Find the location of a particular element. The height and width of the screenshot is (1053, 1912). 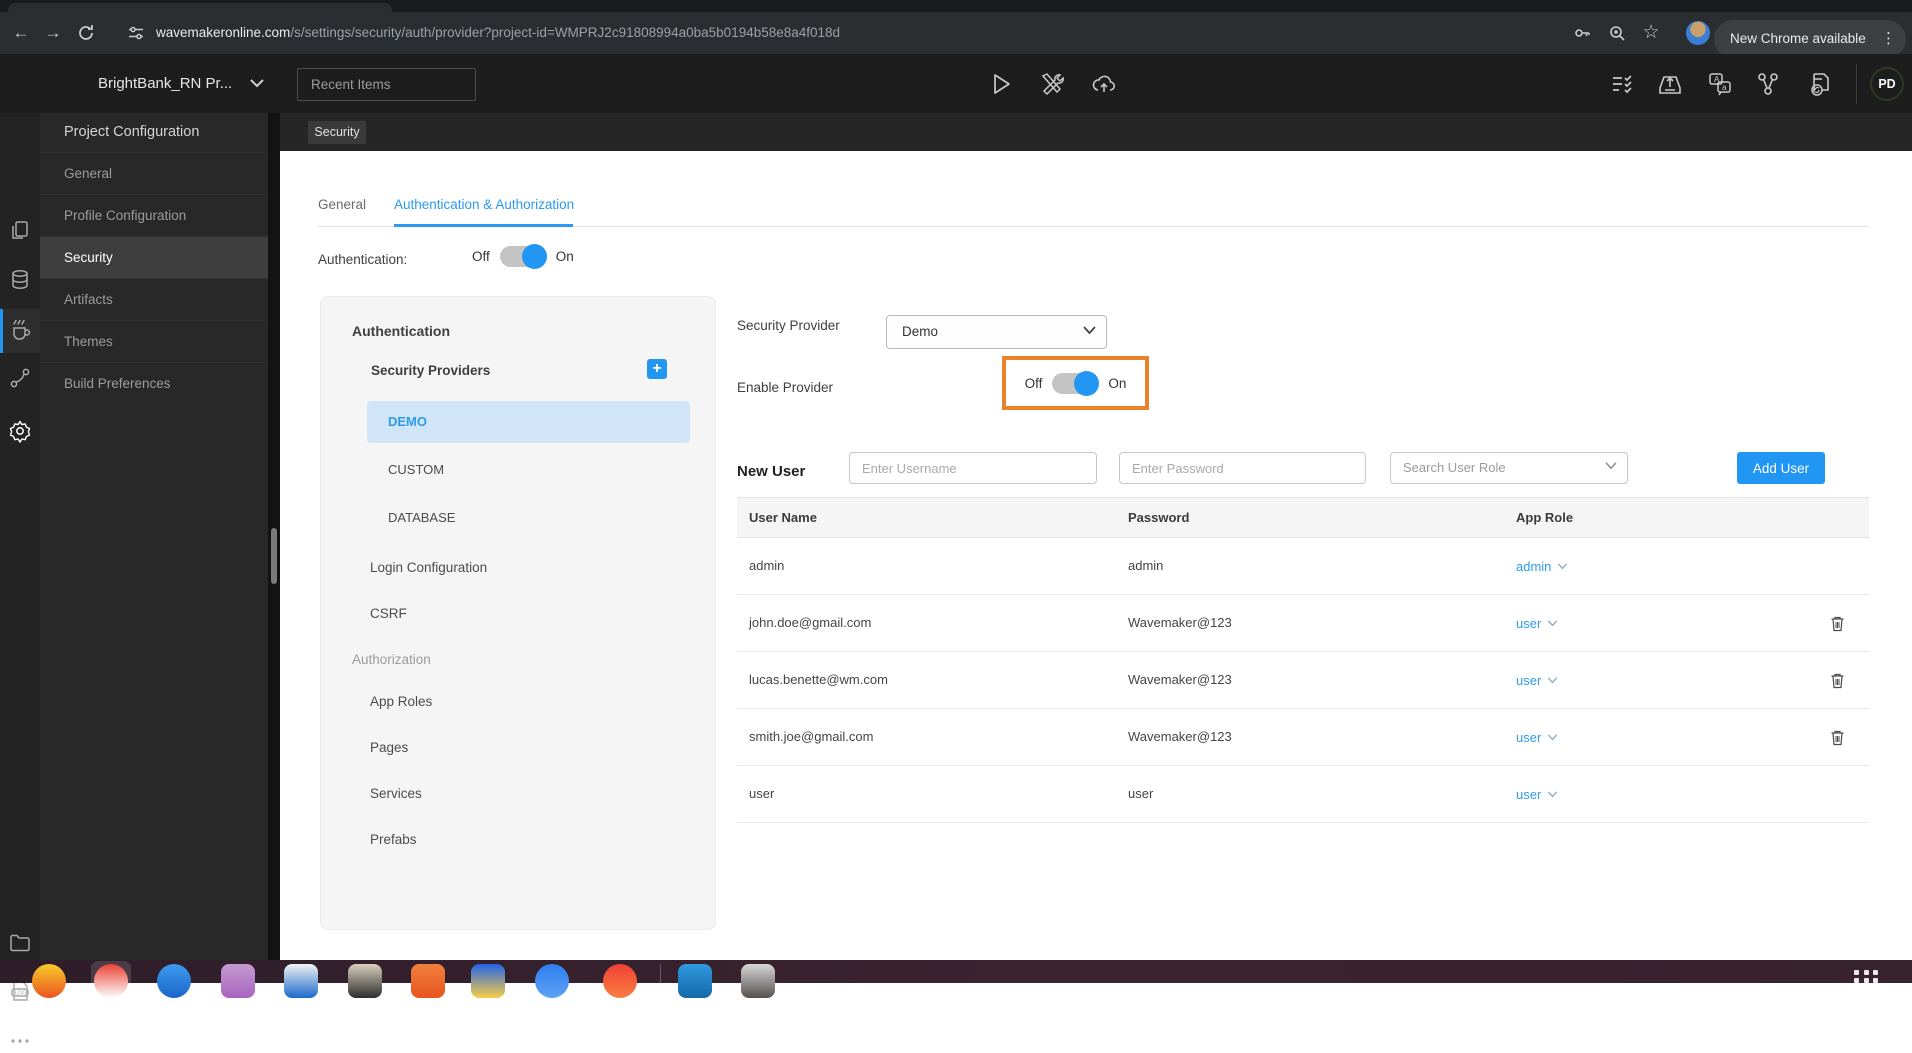

browser-active-tab is located at coordinates (200, 7).